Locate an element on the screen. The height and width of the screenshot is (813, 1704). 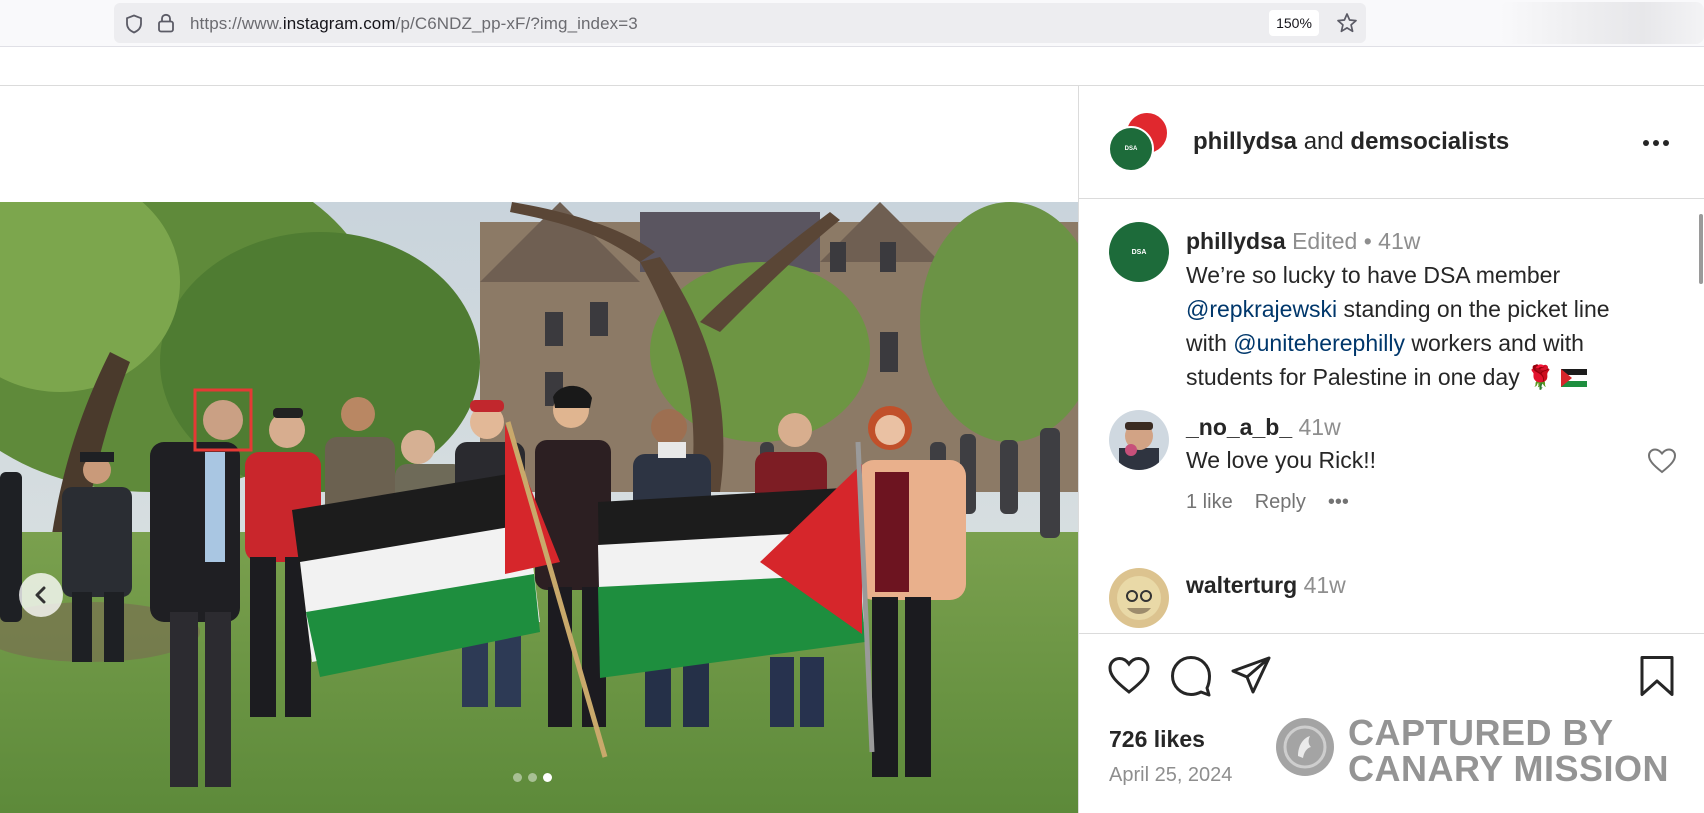
like-heart-icon is located at coordinates (1129, 676).